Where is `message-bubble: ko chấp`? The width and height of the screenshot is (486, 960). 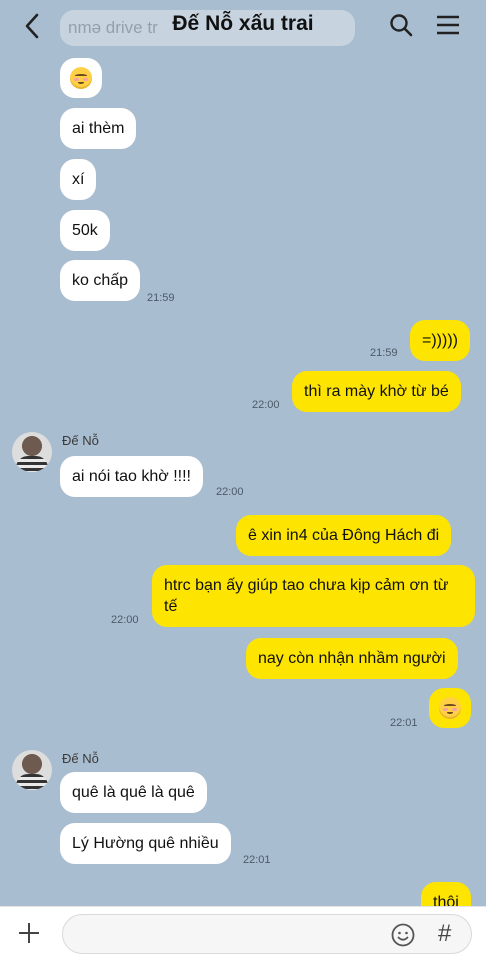
message-bubble: ko chấp is located at coordinates (100, 280).